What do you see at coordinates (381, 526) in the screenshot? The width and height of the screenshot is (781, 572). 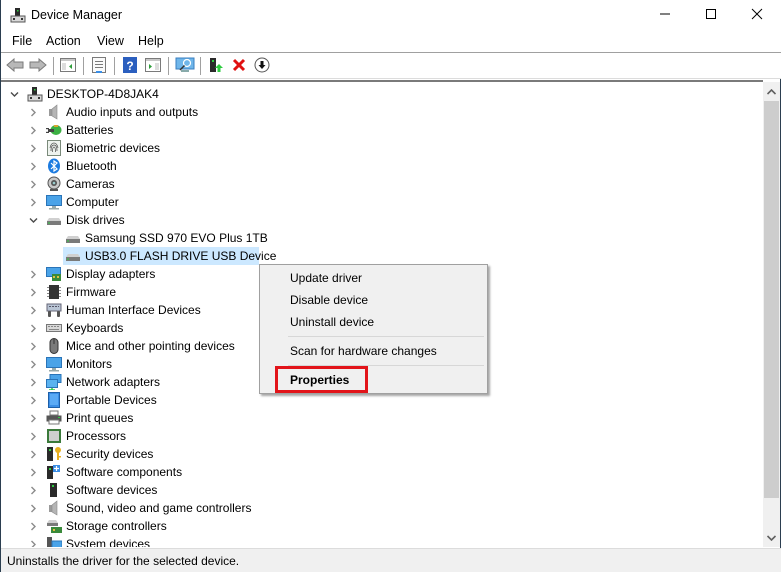 I see `tree-category: Storage controllers` at bounding box center [381, 526].